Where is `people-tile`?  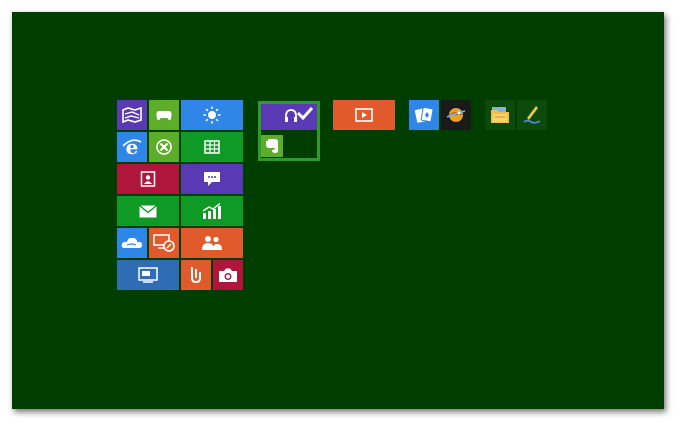 people-tile is located at coordinates (212, 243).